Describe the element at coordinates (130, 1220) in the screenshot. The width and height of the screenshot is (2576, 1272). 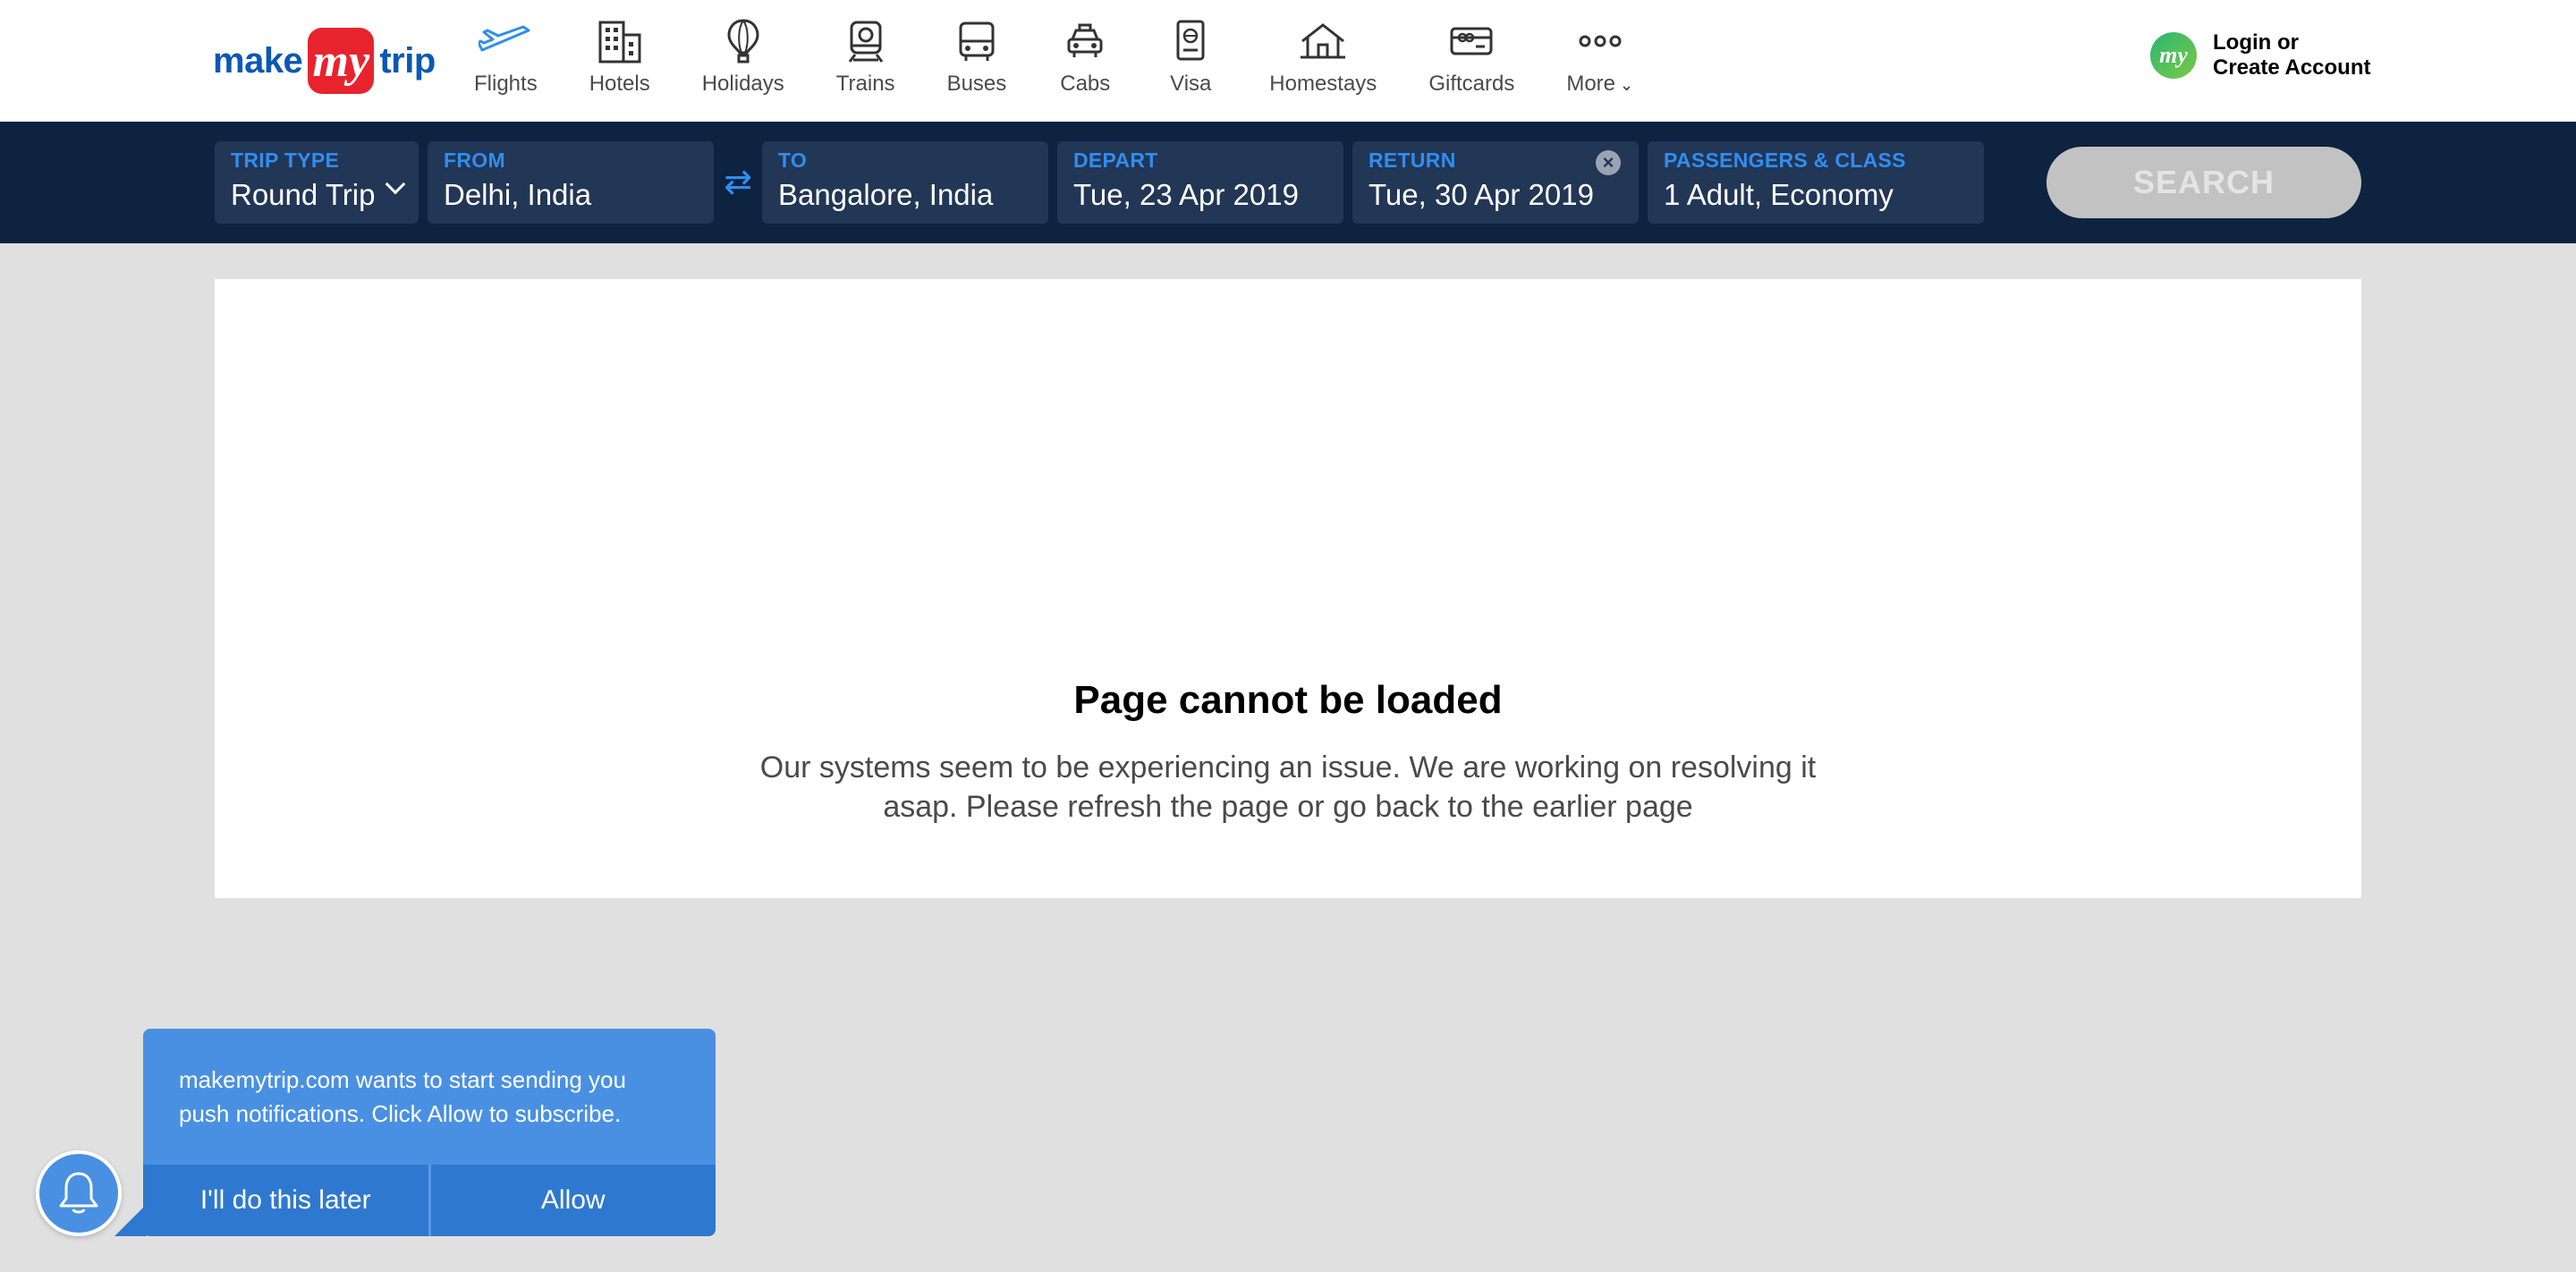
I see `push-pointer` at that location.